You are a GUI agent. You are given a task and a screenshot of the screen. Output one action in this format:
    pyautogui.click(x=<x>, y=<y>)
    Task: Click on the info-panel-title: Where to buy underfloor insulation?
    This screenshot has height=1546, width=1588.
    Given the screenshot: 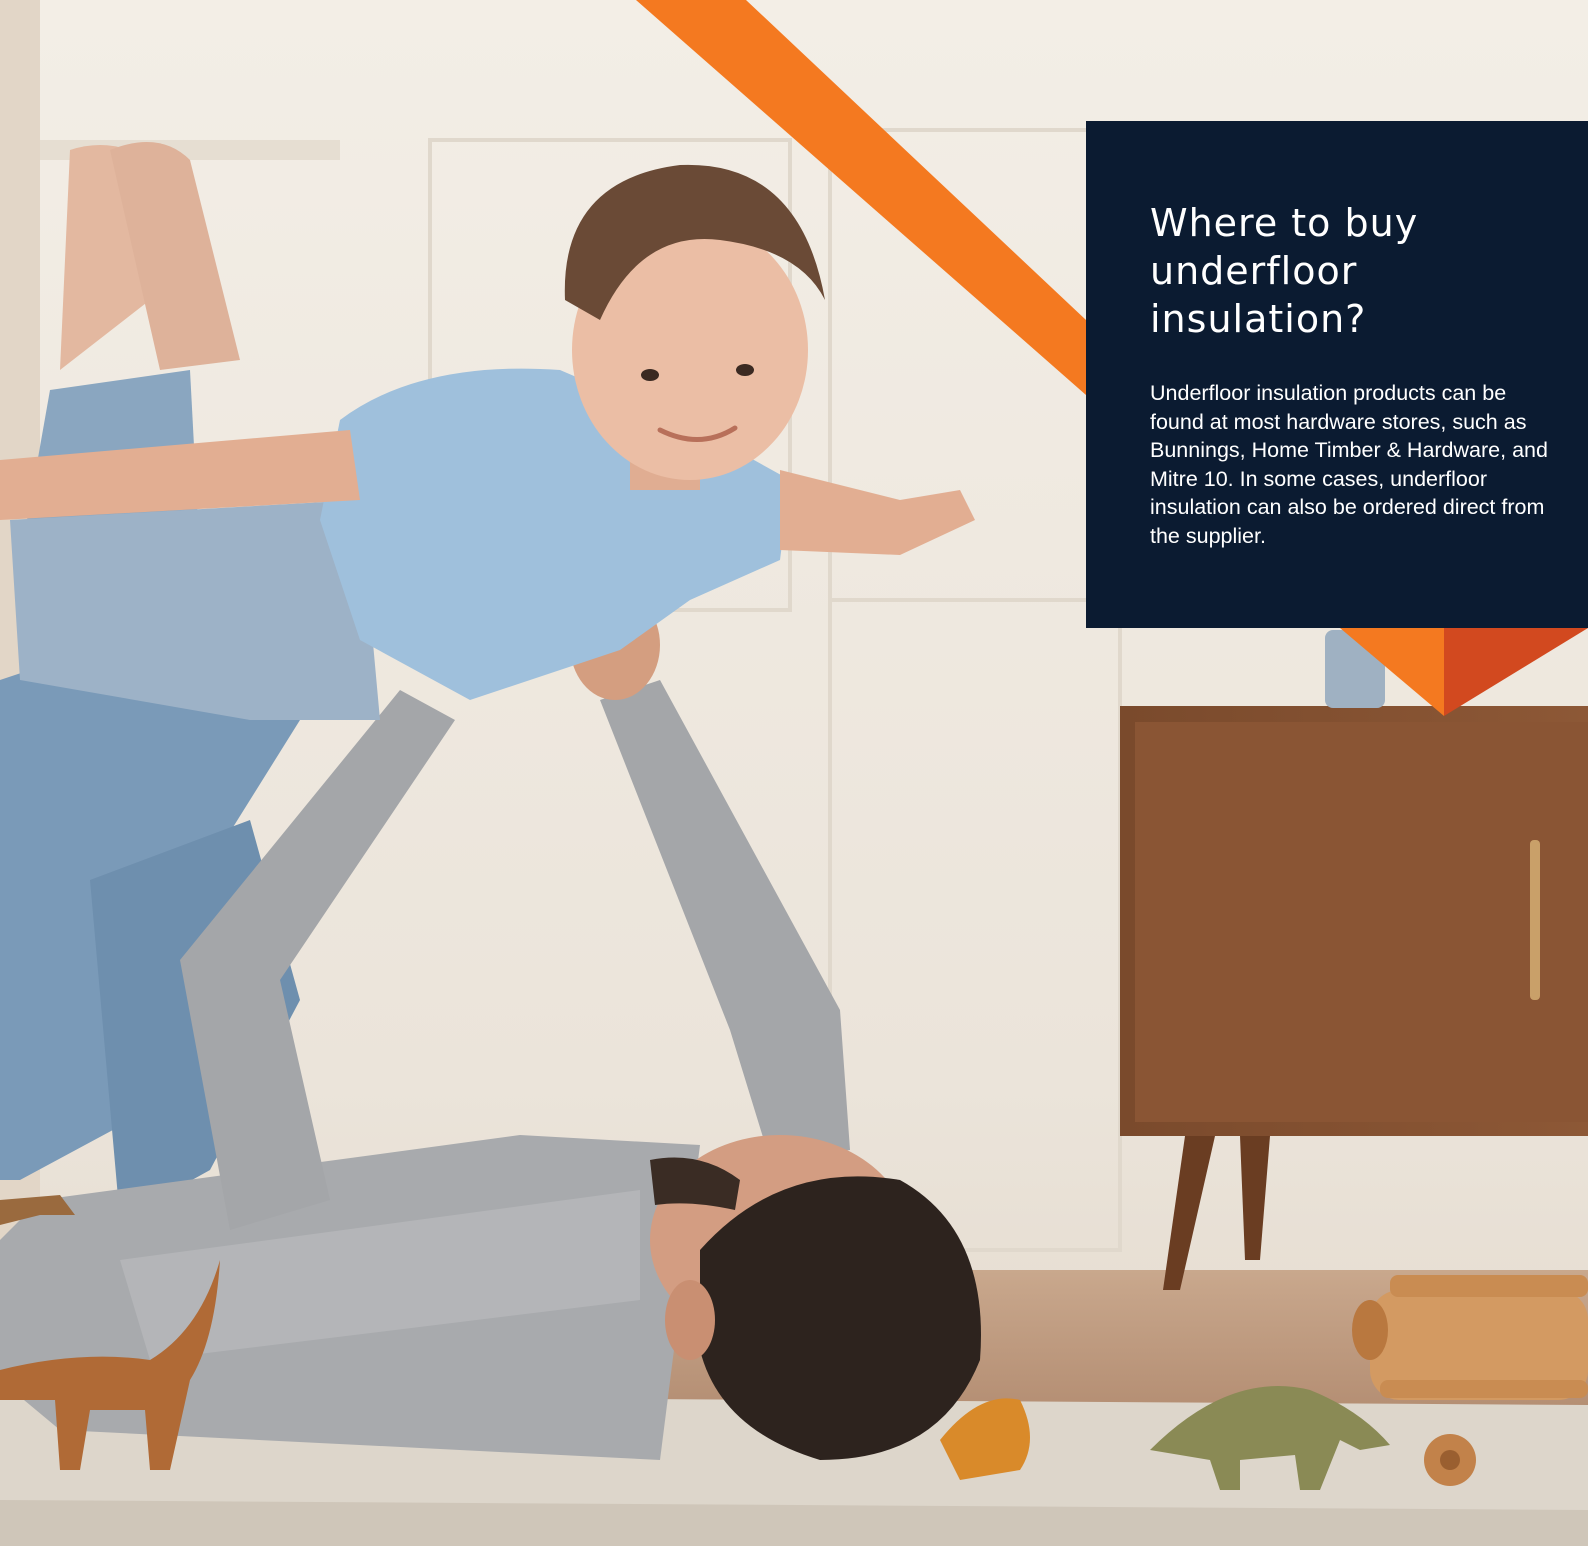 What is the action you would take?
    pyautogui.click(x=1284, y=271)
    